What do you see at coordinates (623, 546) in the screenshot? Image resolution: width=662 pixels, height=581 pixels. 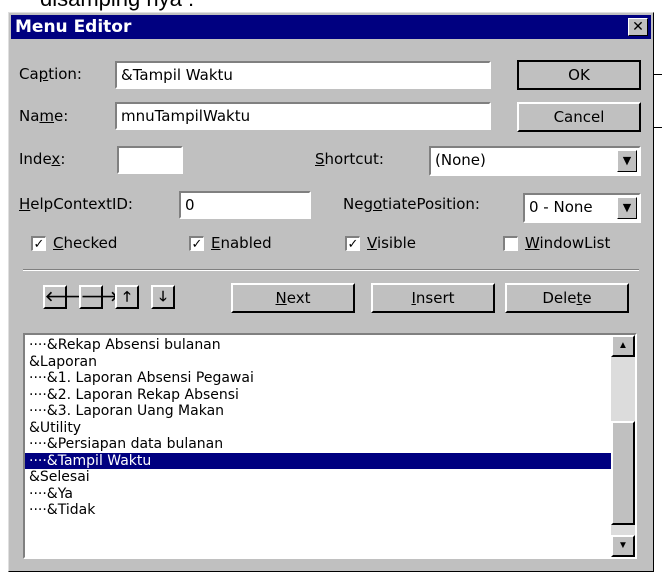 I see `scroll-down-icon: ▼` at bounding box center [623, 546].